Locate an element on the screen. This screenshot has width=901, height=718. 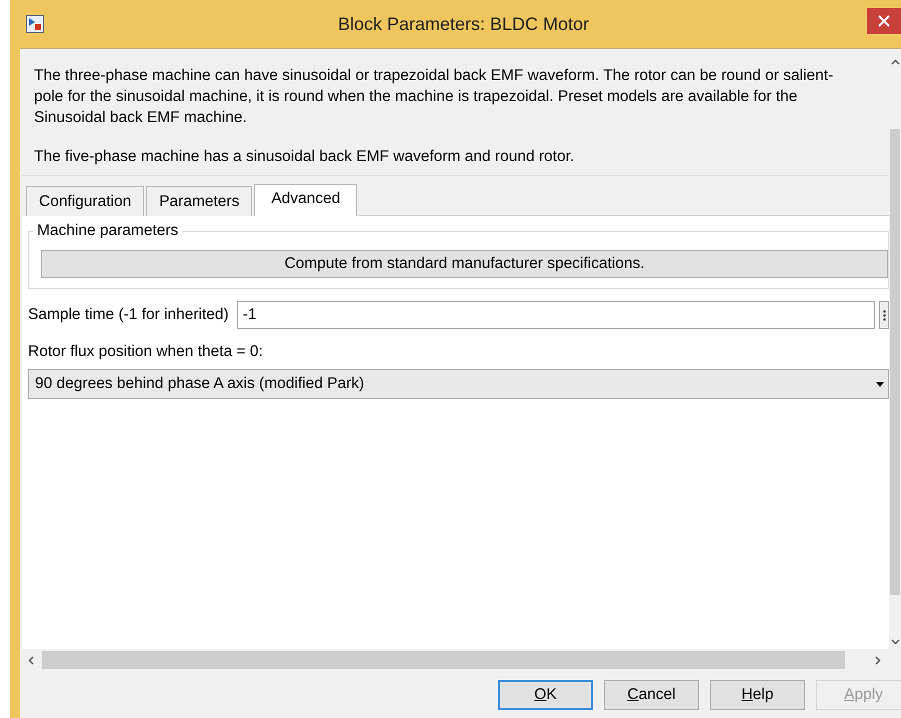
close-icon is located at coordinates (884, 21).